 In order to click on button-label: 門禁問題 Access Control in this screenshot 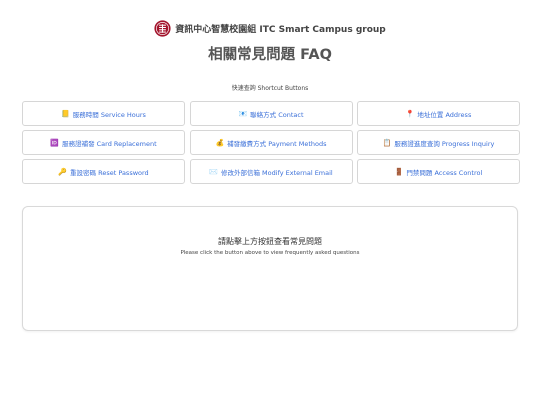, I will do `click(444, 172)`.